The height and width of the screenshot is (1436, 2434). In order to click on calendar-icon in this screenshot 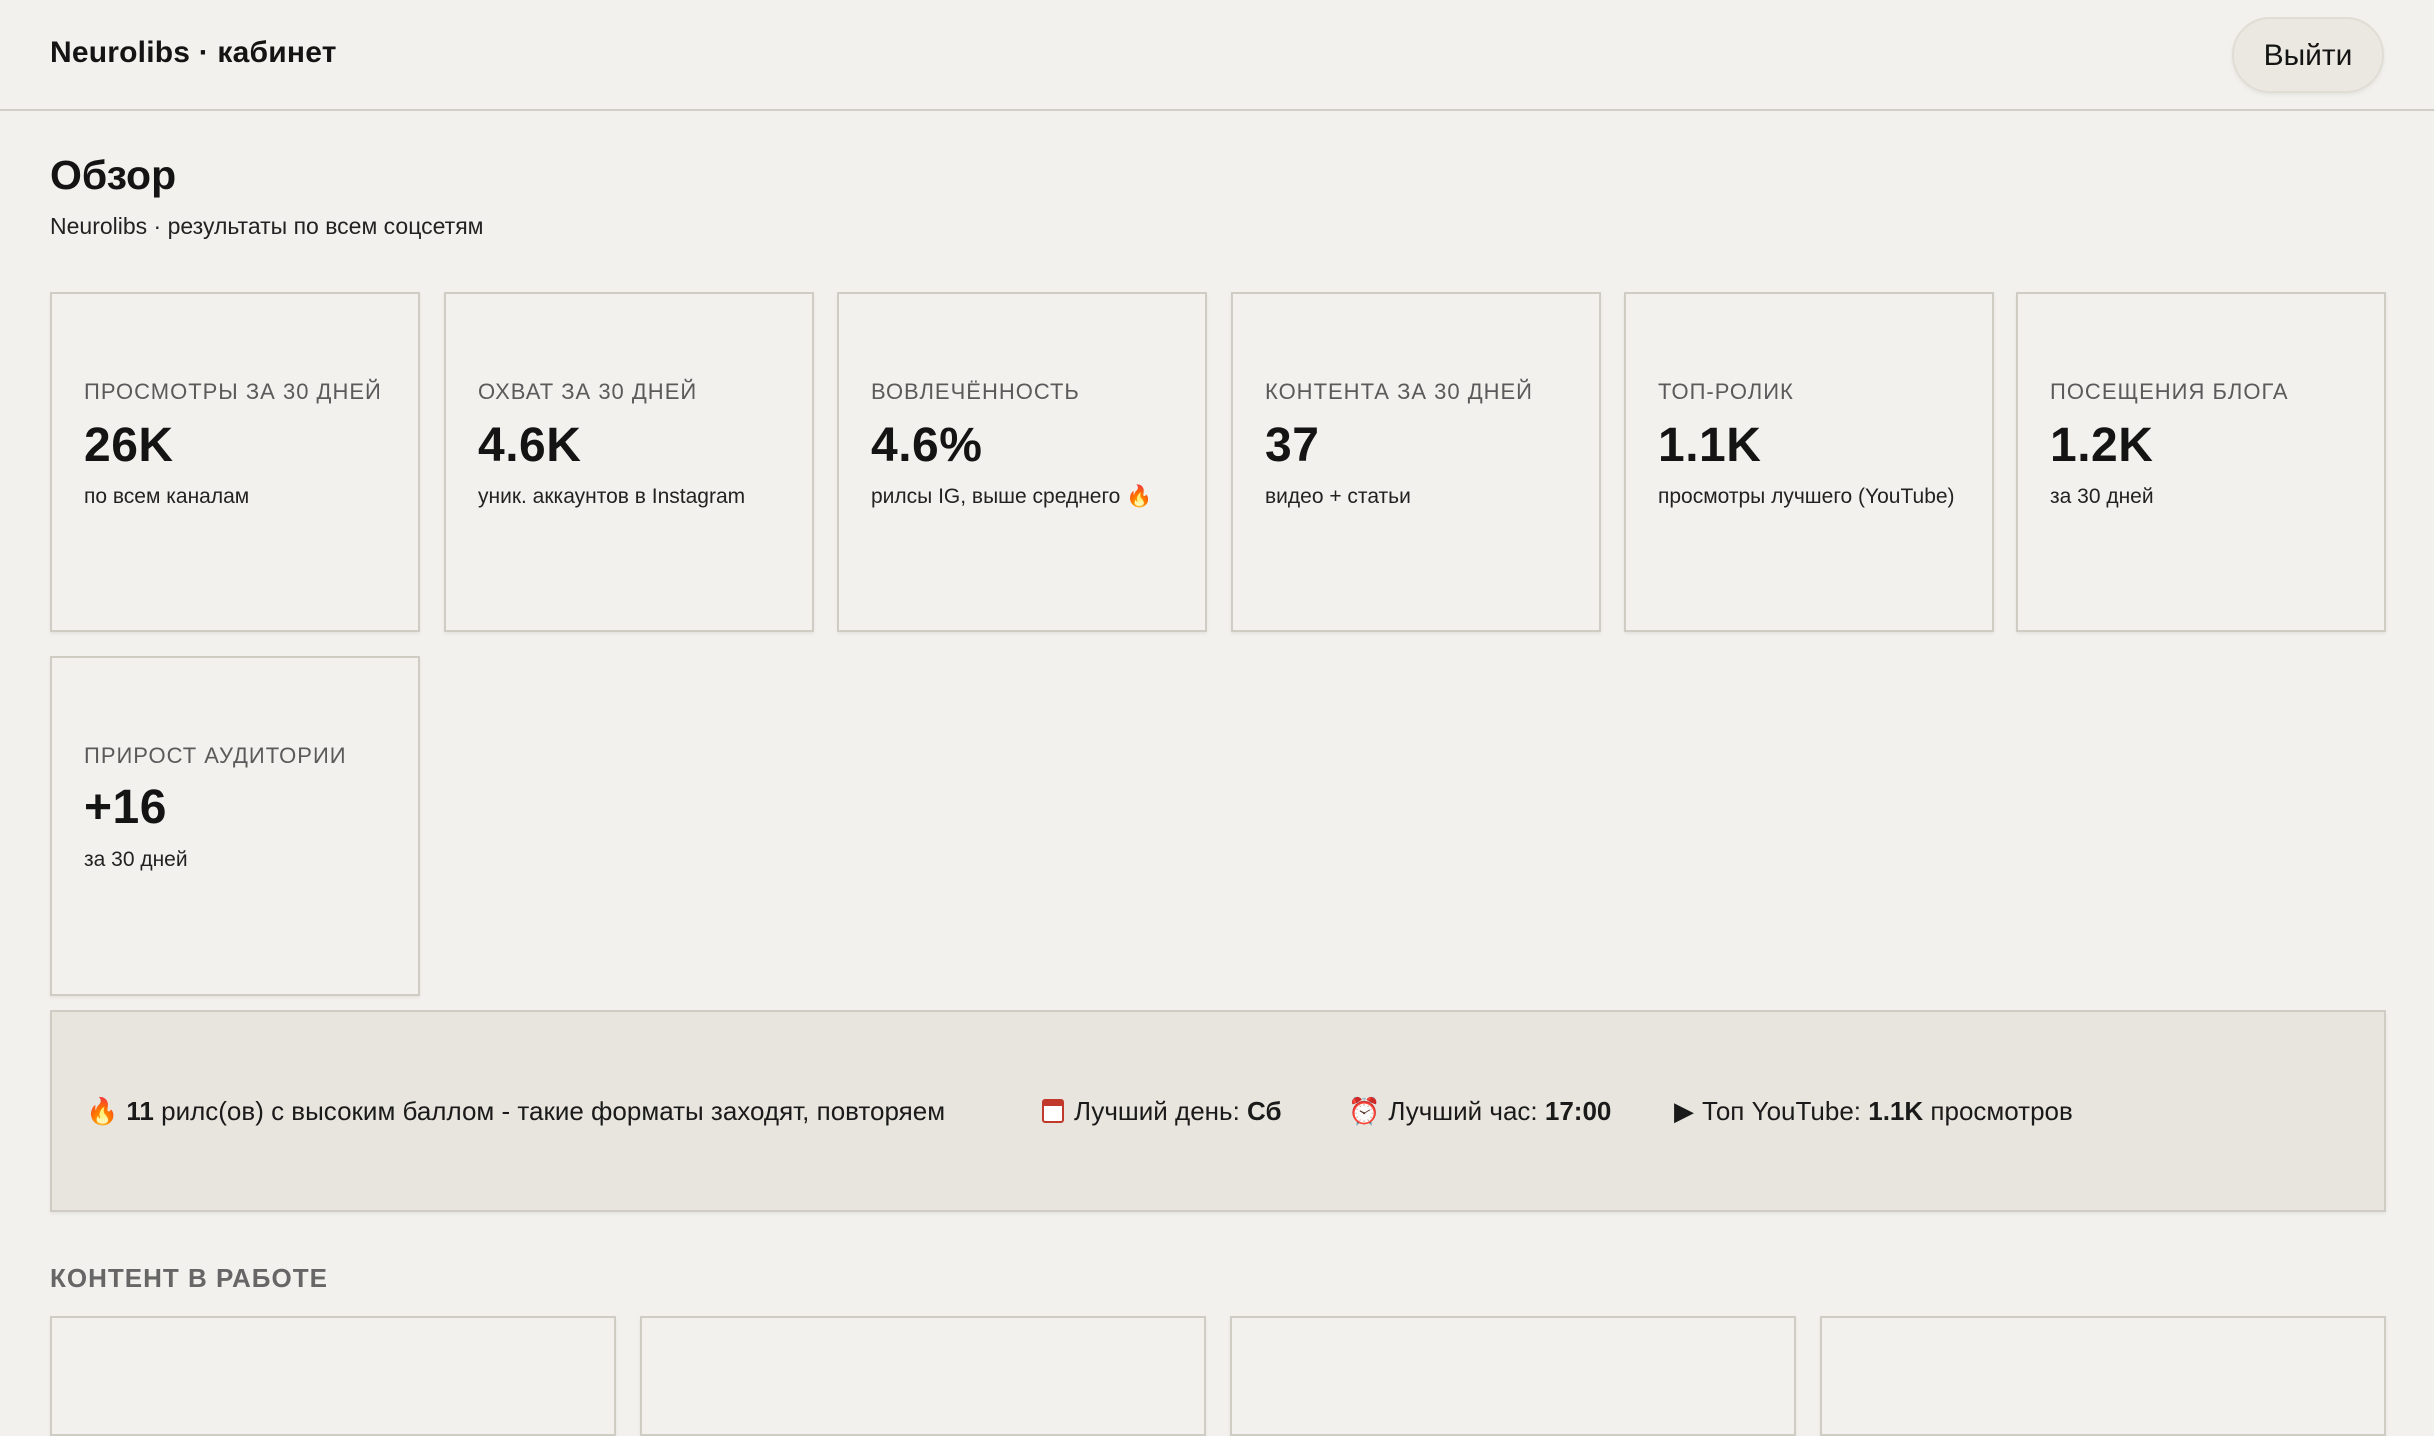, I will do `click(1053, 1111)`.